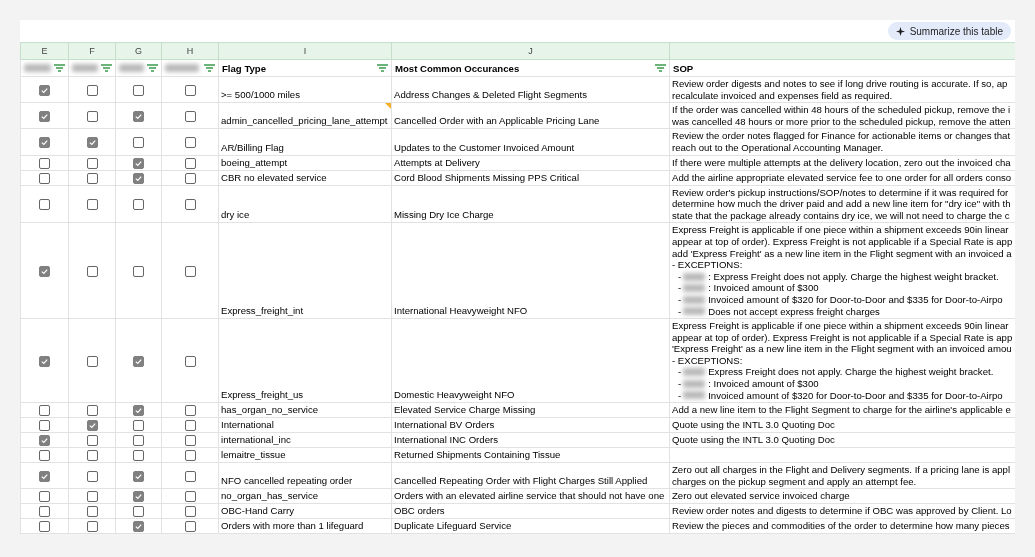 This screenshot has height=557, width=1035. I want to click on table-cell: Updates to the Customer Invoiced Amount, so click(484, 147).